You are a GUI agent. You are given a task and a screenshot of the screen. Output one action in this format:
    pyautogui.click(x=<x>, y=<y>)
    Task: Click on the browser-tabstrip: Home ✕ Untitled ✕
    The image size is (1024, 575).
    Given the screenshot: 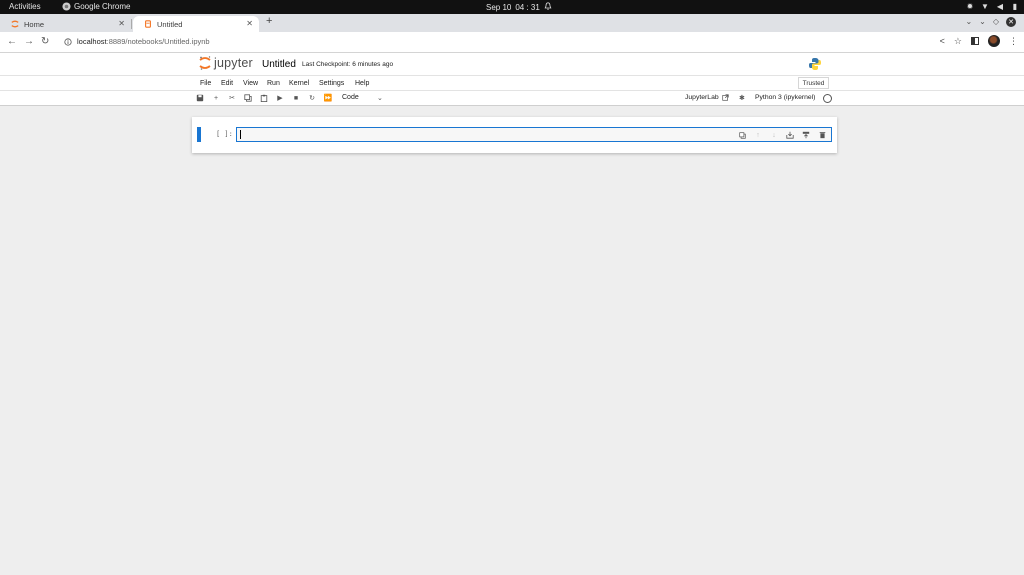 What is the action you would take?
    pyautogui.click(x=512, y=23)
    